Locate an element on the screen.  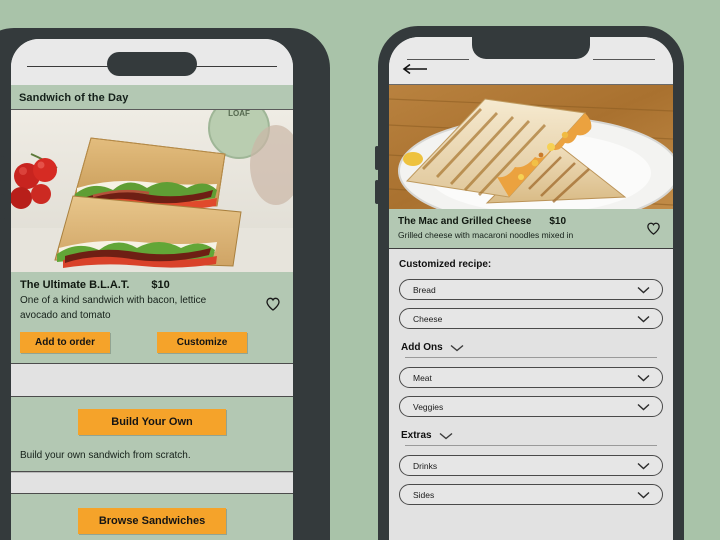
left-phone-volume-up-button is located at coordinates (2, 169).